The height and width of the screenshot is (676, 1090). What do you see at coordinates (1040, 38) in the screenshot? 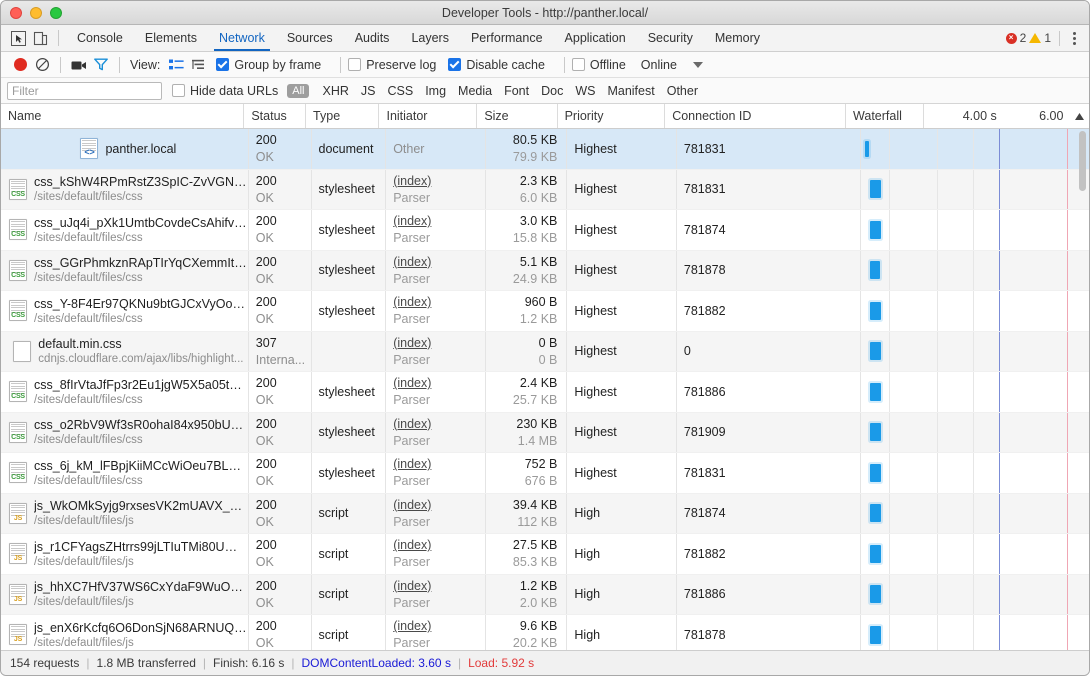
I see `warning-badge: 1` at bounding box center [1040, 38].